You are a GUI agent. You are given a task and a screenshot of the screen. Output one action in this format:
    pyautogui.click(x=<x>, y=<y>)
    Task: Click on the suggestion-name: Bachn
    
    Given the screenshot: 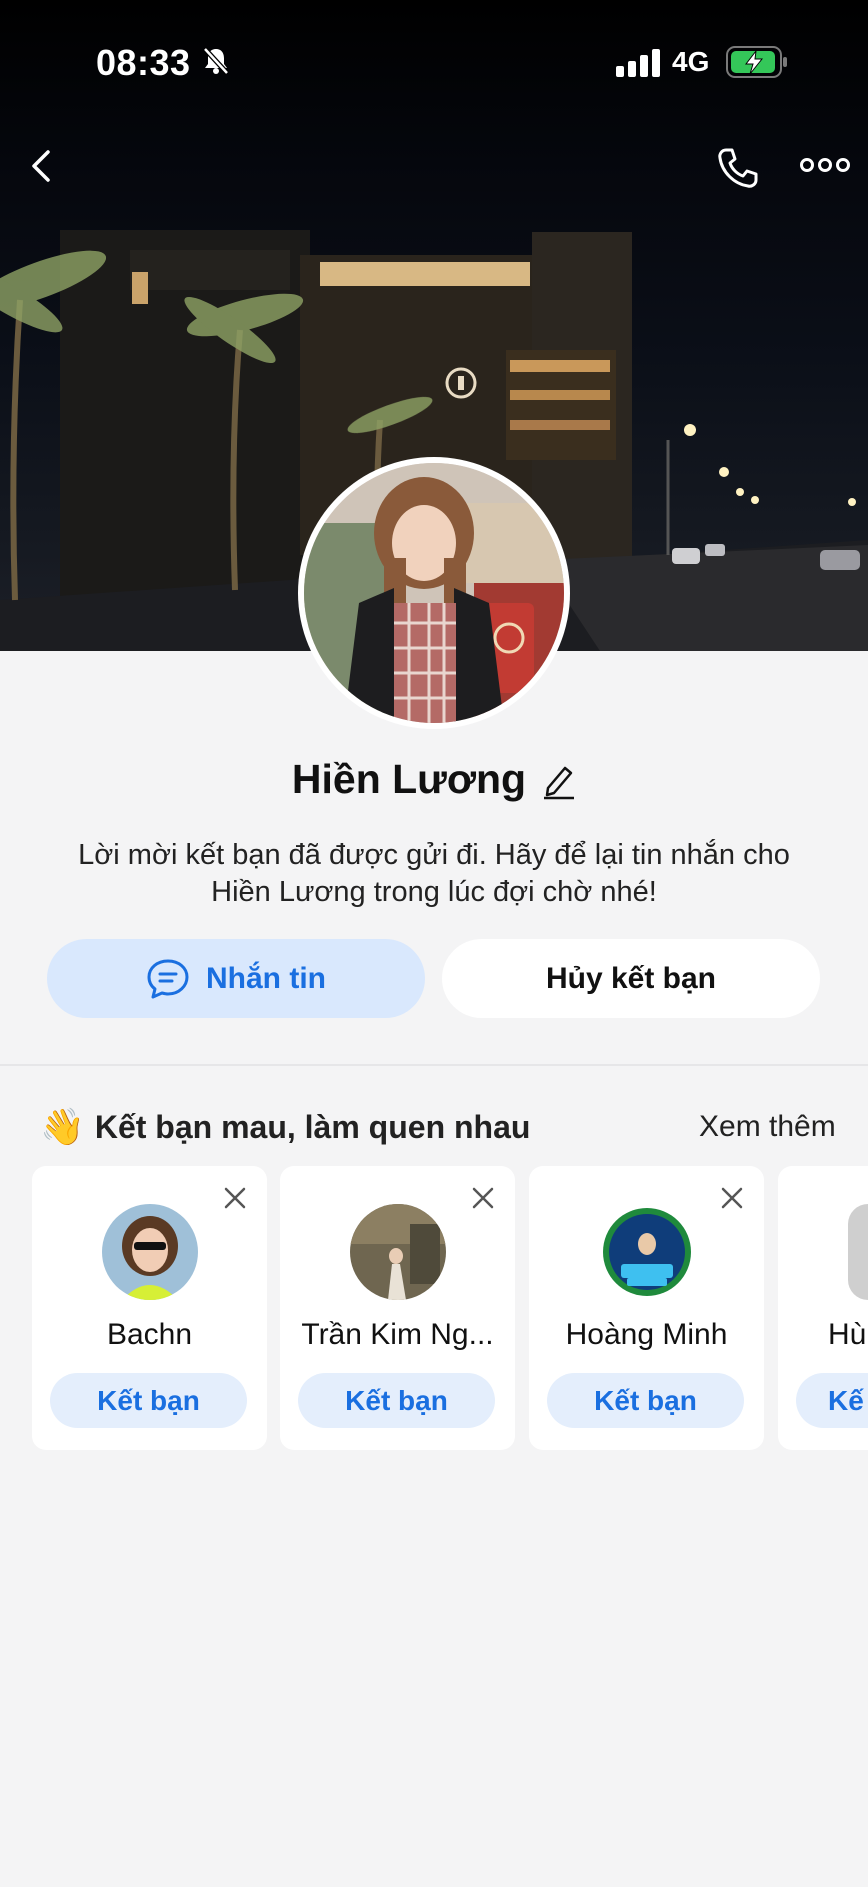 What is the action you would take?
    pyautogui.click(x=149, y=1334)
    